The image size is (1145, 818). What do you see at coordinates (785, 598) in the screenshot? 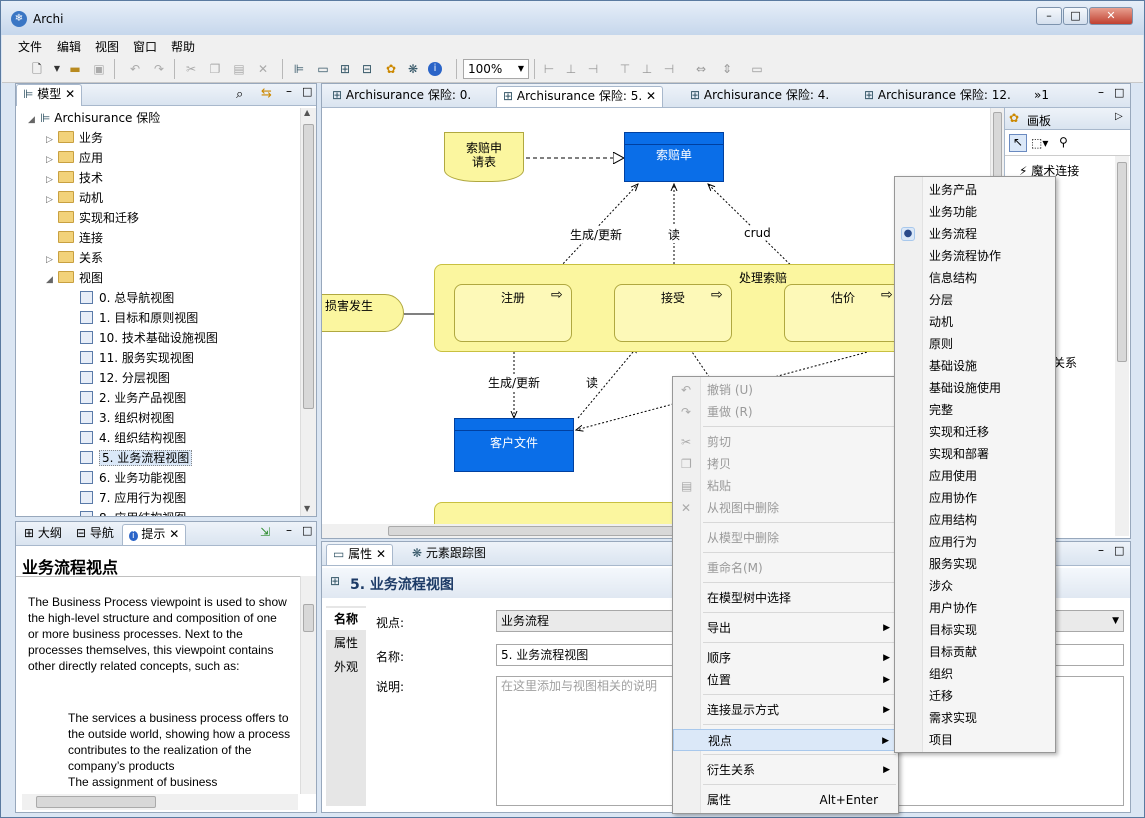
I see `context-menu-item-12: 在模型树中选择` at bounding box center [785, 598].